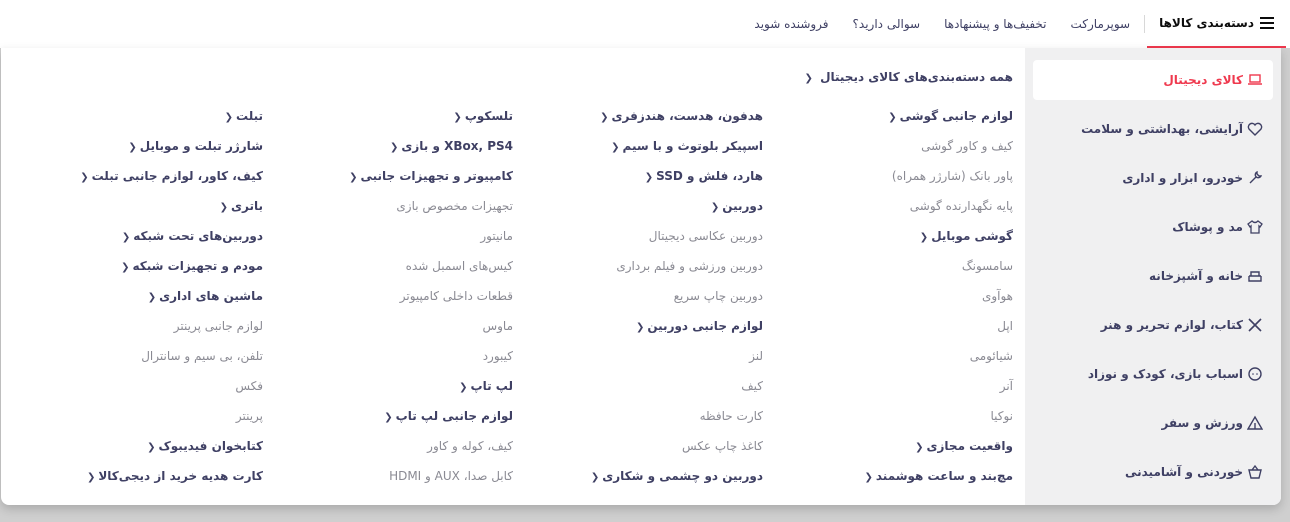  Describe the element at coordinates (967, 146) in the screenshot. I see `subcategory-label: کیف و کاور گوشی` at that location.